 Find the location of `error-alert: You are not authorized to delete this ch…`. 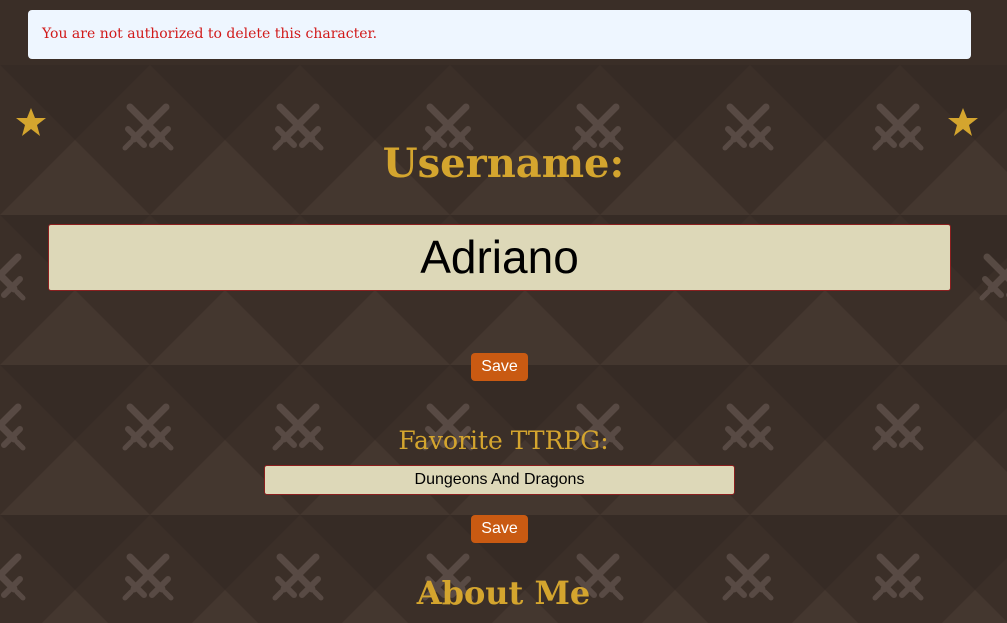

error-alert: You are not authorized to delete this ch… is located at coordinates (499, 34).